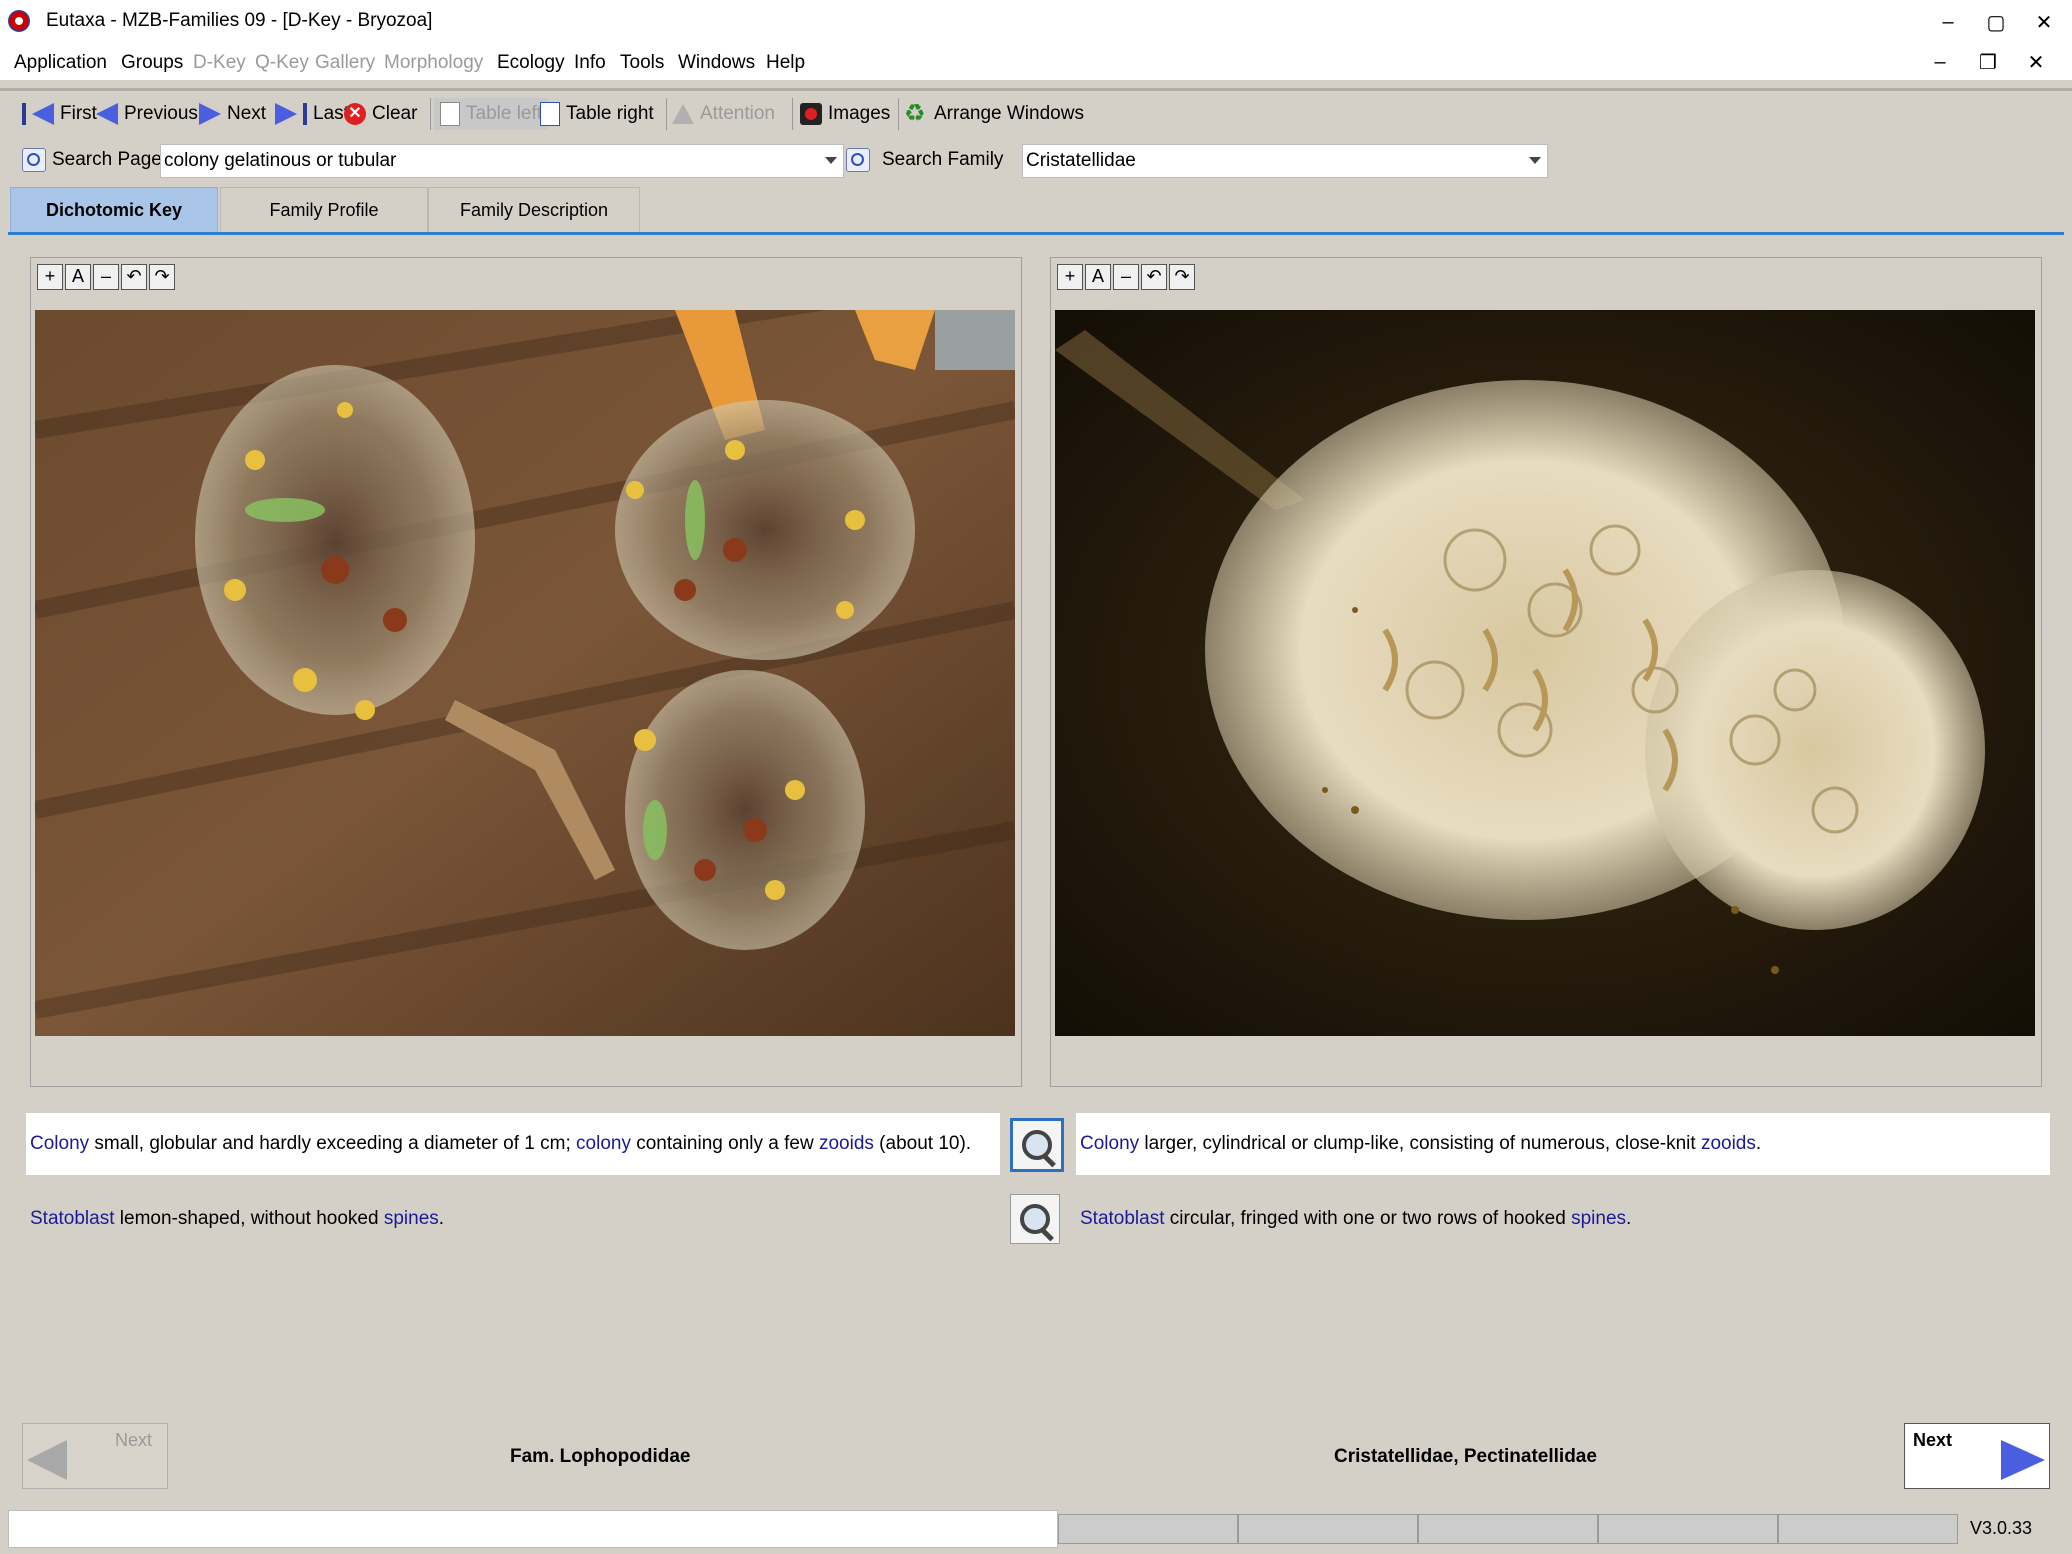 The image size is (2072, 1554). What do you see at coordinates (219, 62) in the screenshot?
I see `menu-d-key: D-Key` at bounding box center [219, 62].